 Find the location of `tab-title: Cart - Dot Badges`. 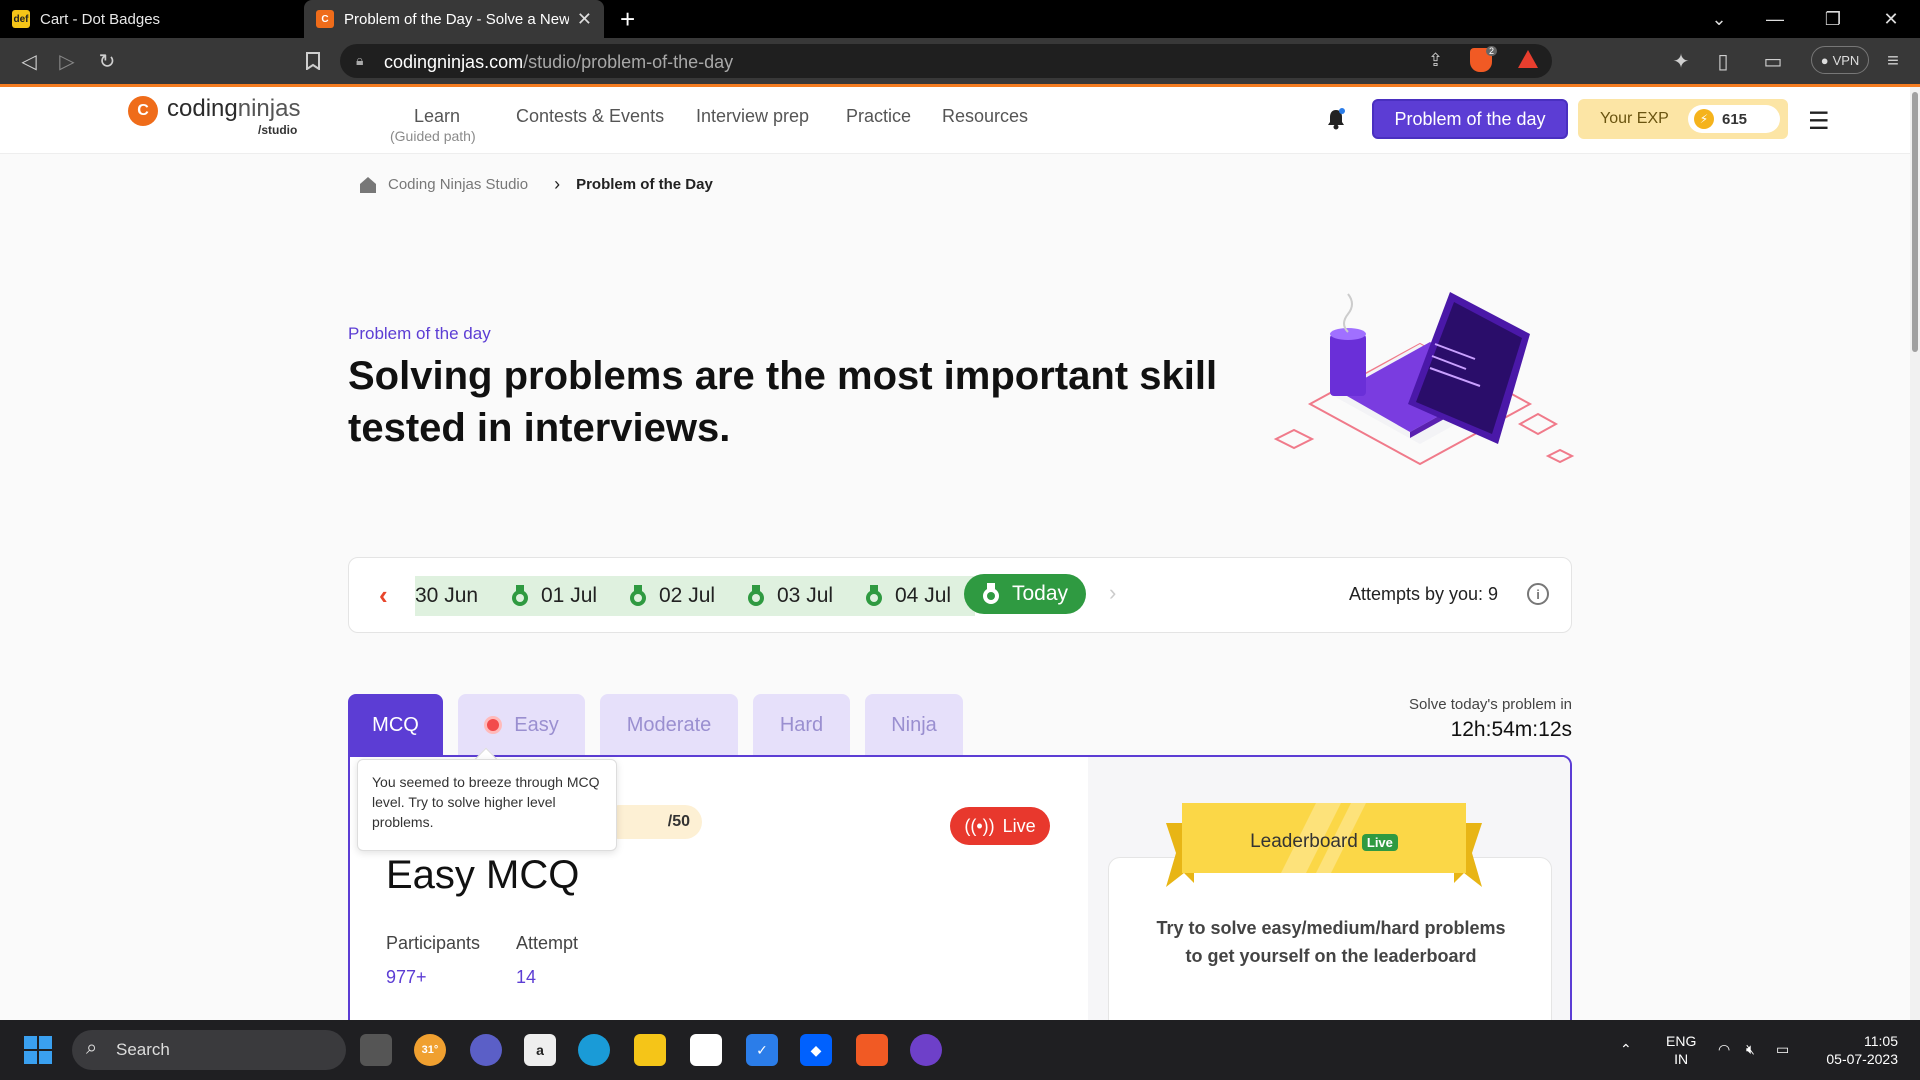

tab-title: Cart - Dot Badges is located at coordinates (100, 19).